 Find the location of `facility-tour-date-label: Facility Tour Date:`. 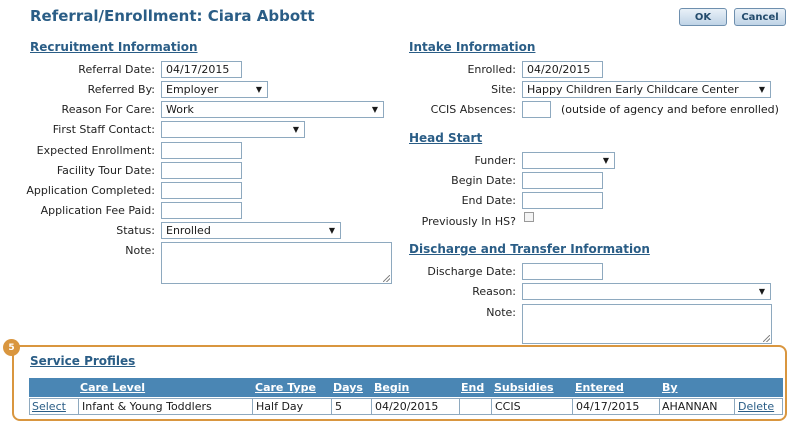

facility-tour-date-label: Facility Tour Date: is located at coordinates (105, 170).